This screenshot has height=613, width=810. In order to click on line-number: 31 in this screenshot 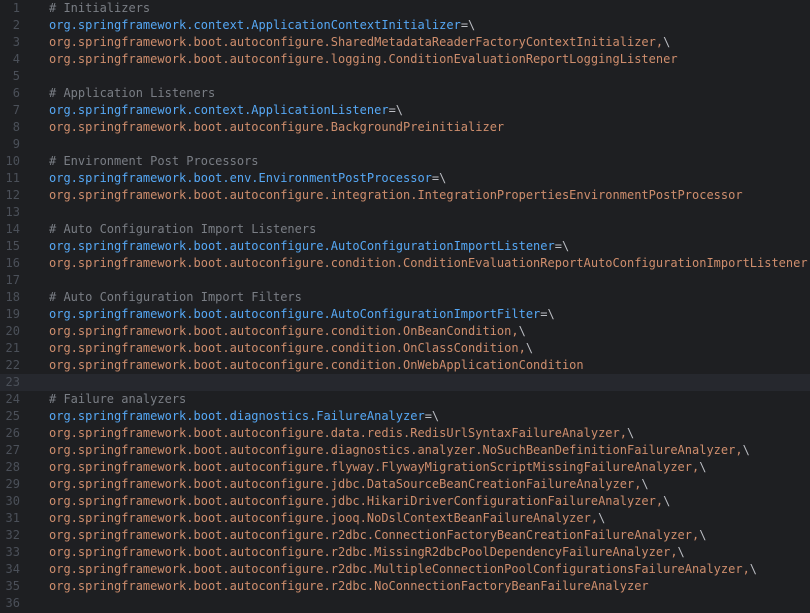, I will do `click(12, 518)`.